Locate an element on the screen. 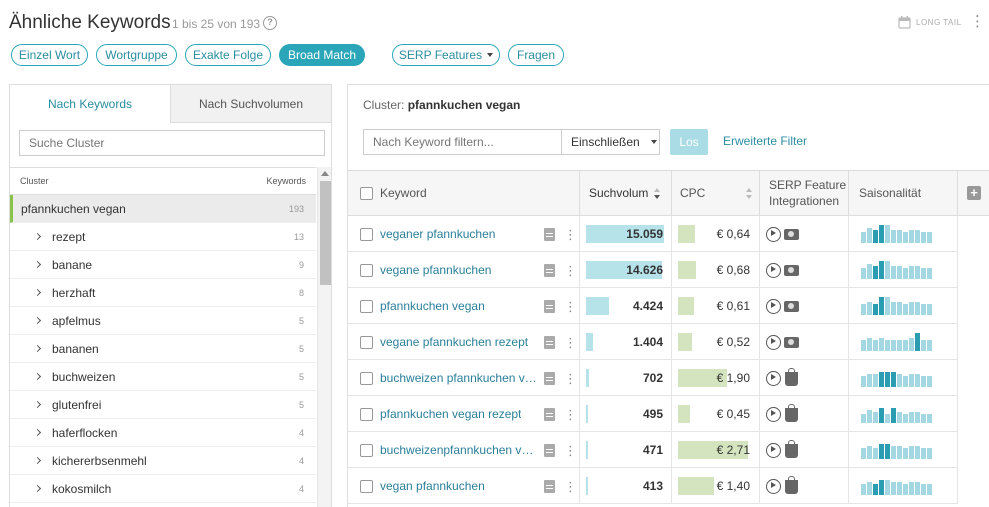 The width and height of the screenshot is (989, 507). cluster-item-selected: pfannkuchen vegan 193 is located at coordinates (163, 209).